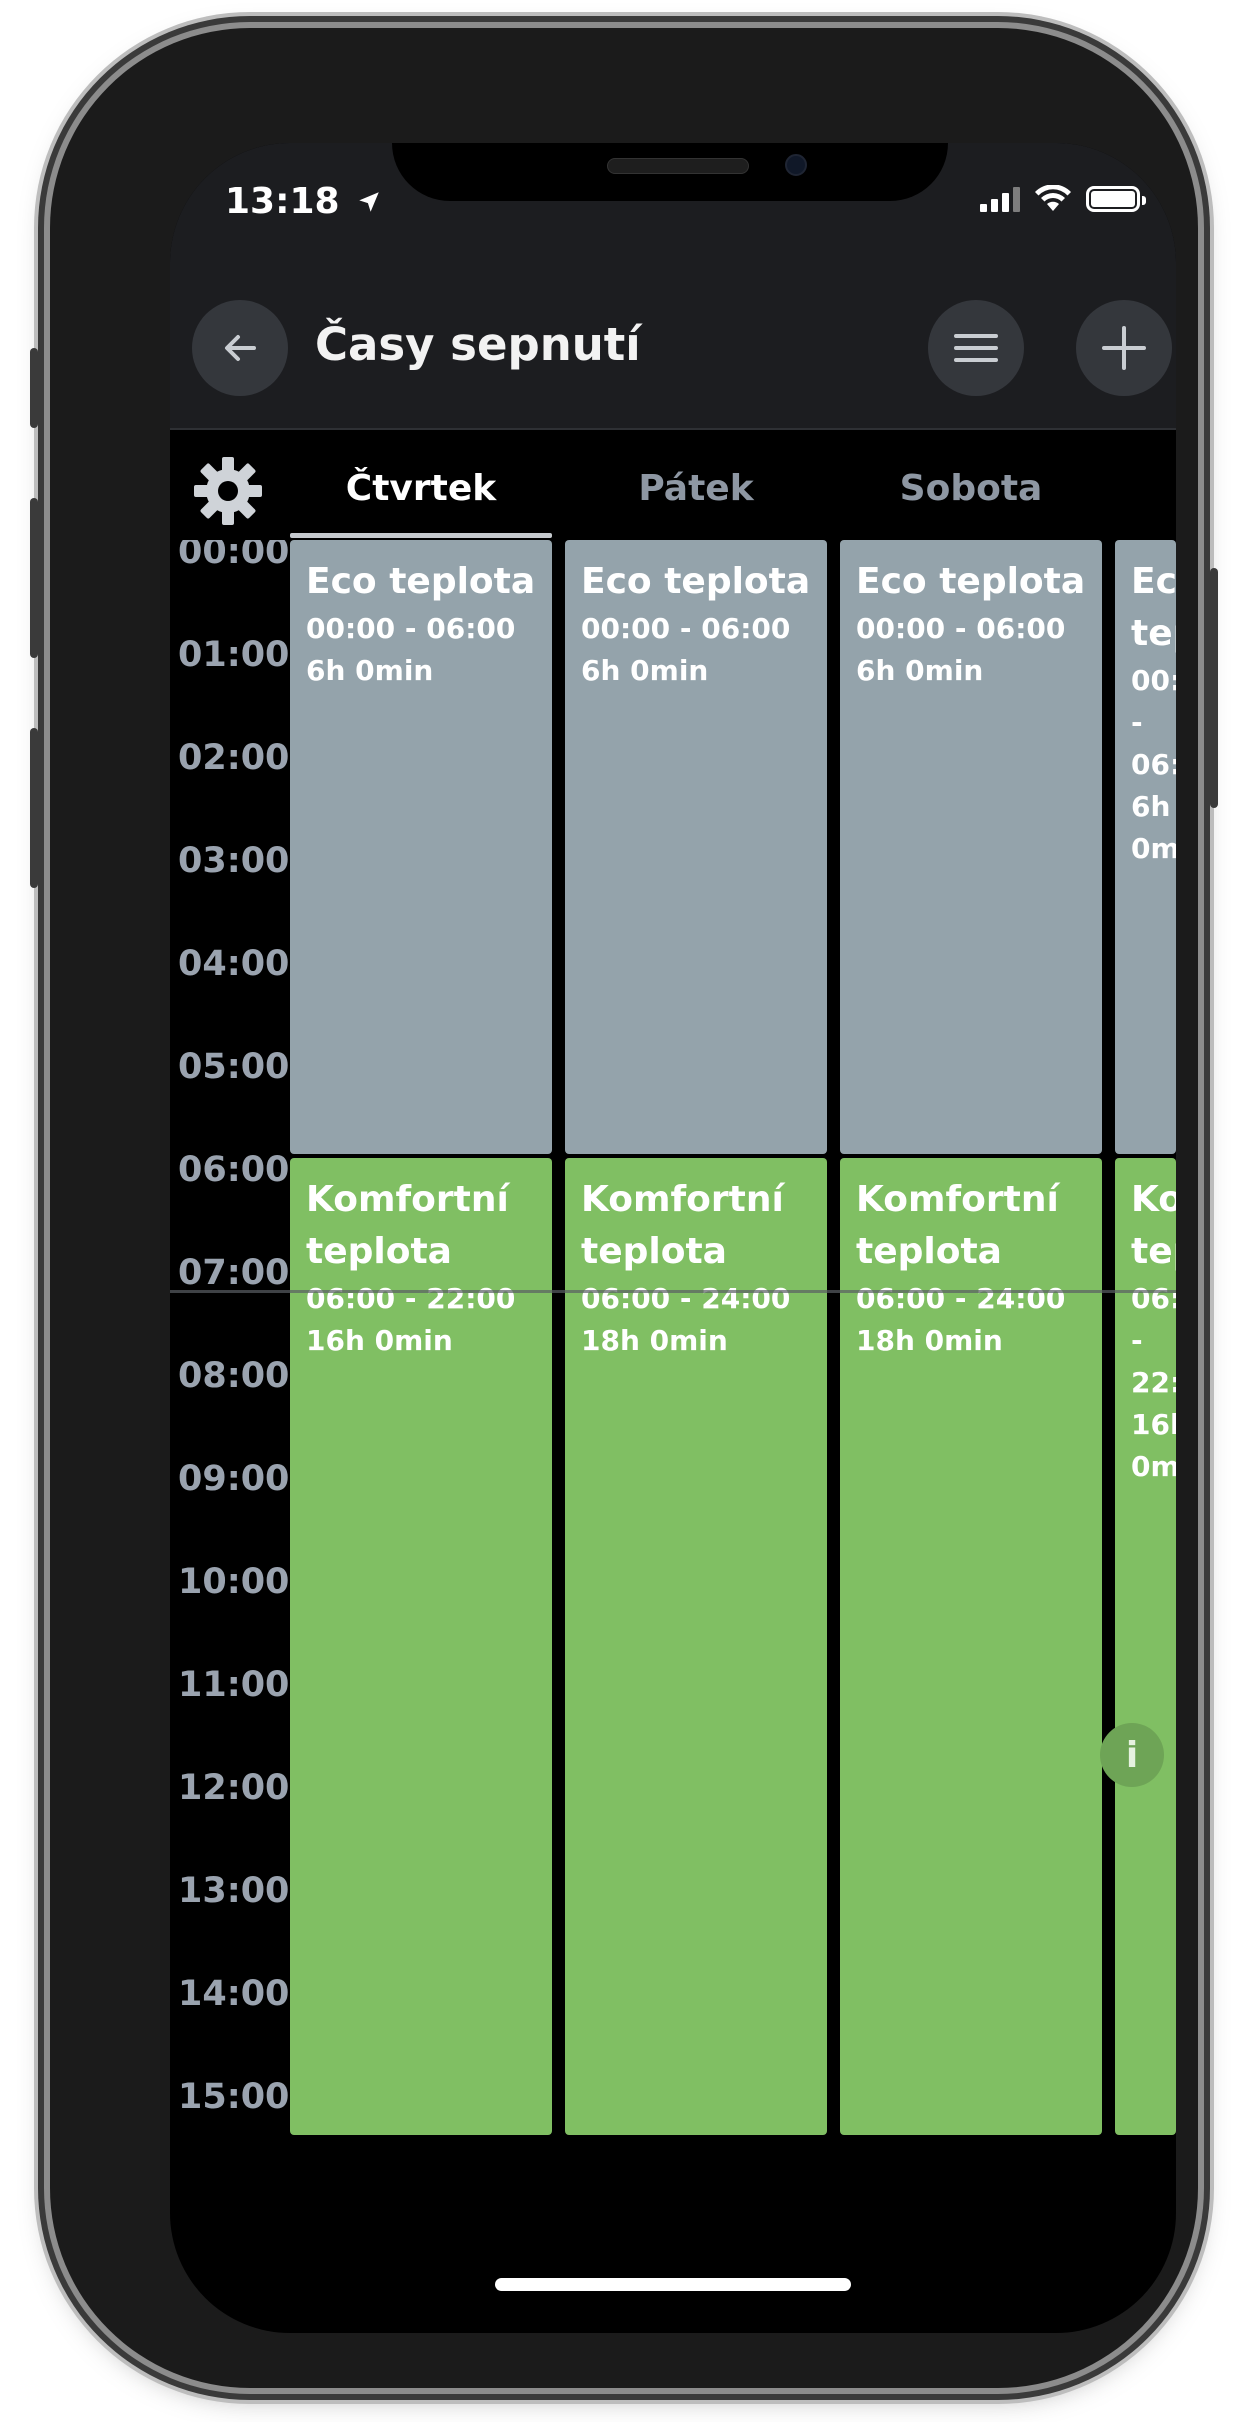  I want to click on menu-button, so click(976, 348).